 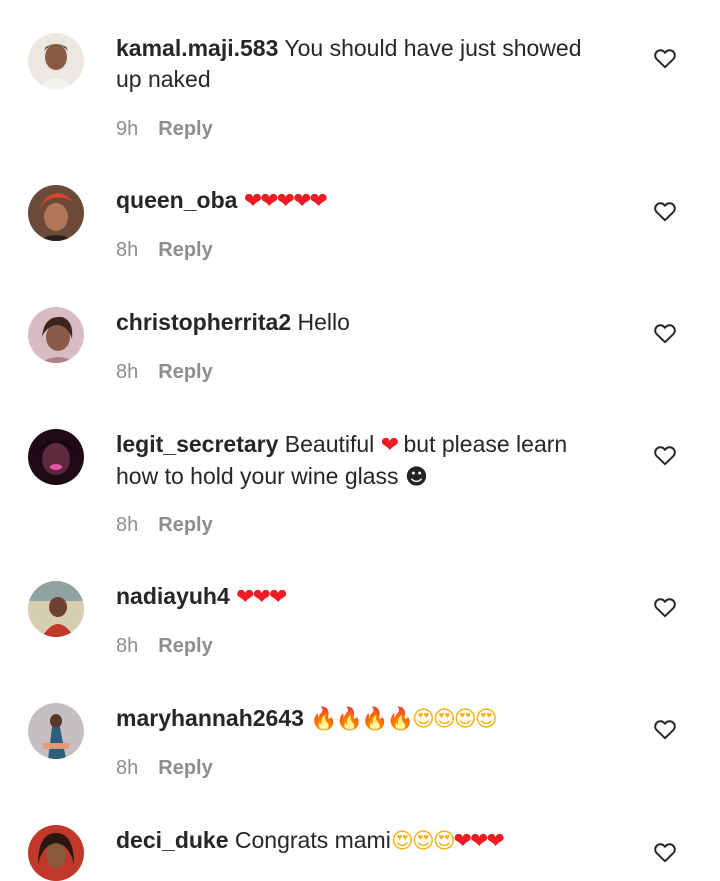 I want to click on comment-body: christopherrita2 Hello 8h Reply, so click(x=376, y=345).